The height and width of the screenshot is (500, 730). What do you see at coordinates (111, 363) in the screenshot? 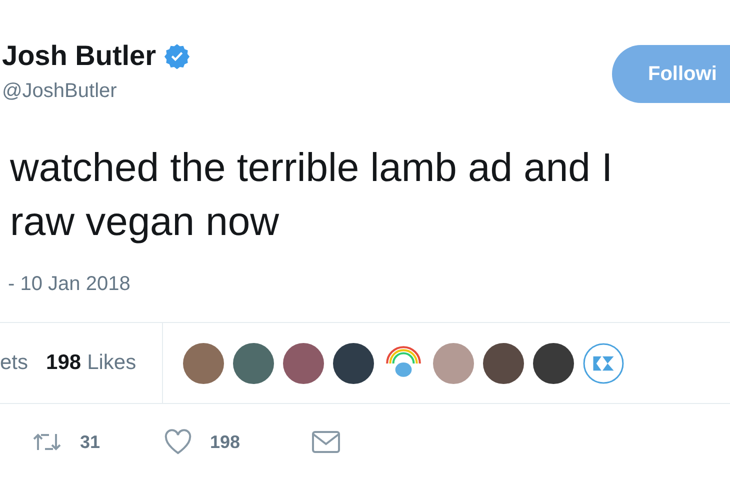
I see `likes-label: Likes` at bounding box center [111, 363].